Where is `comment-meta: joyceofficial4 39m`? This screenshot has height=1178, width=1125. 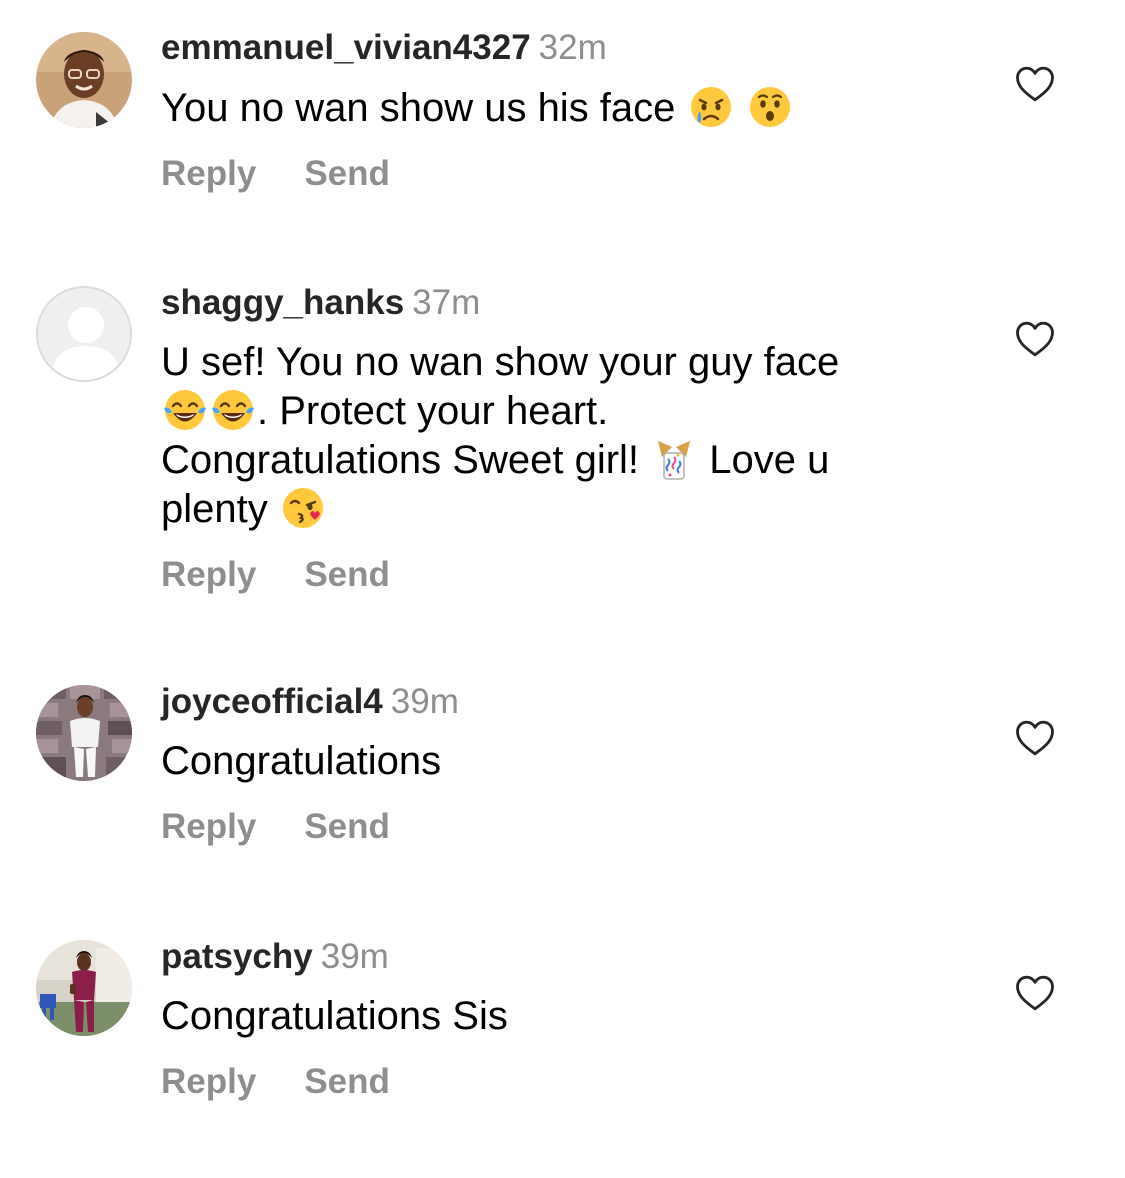 comment-meta: joyceofficial4 39m is located at coordinates (541, 702).